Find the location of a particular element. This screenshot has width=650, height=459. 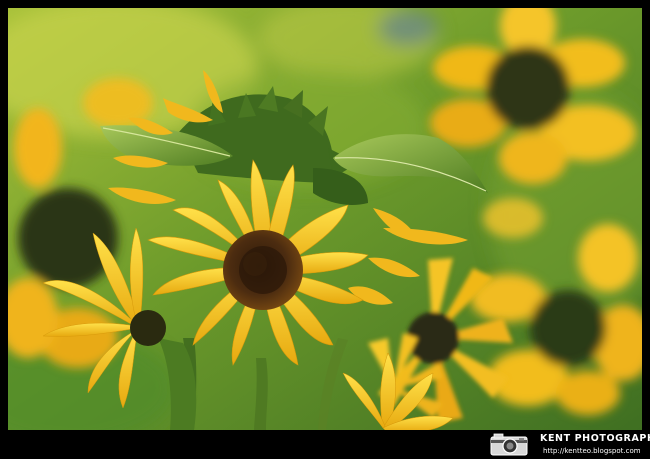

watermark-url: http://kentteo.blogspot.com is located at coordinates (592, 451).